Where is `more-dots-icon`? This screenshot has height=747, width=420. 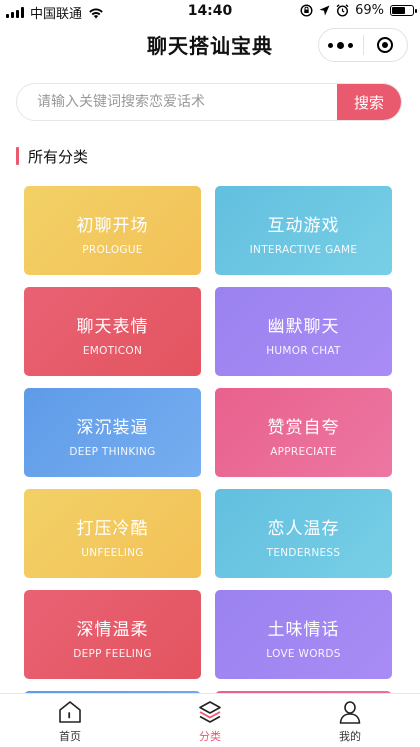 more-dots-icon is located at coordinates (341, 45).